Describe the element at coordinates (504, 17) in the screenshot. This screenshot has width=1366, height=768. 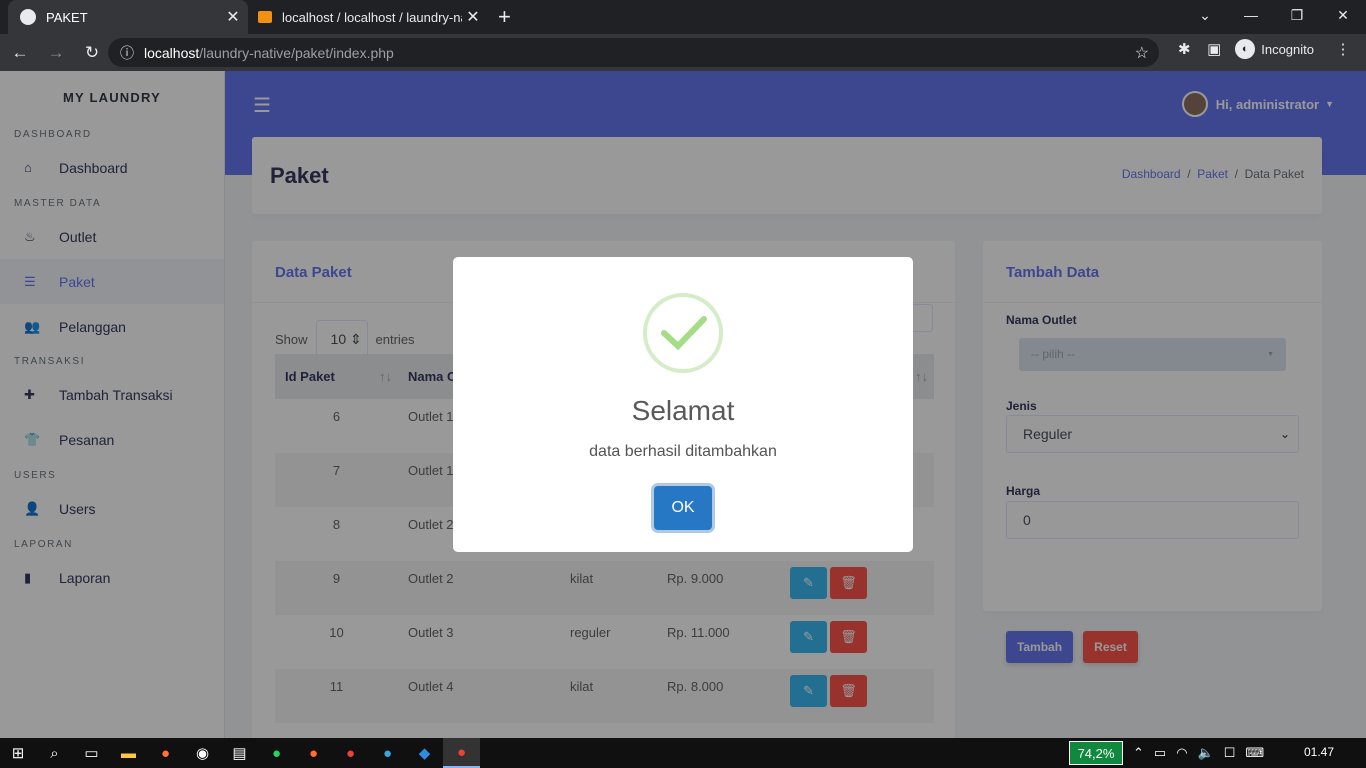
I see `new-tab-icon: +` at that location.